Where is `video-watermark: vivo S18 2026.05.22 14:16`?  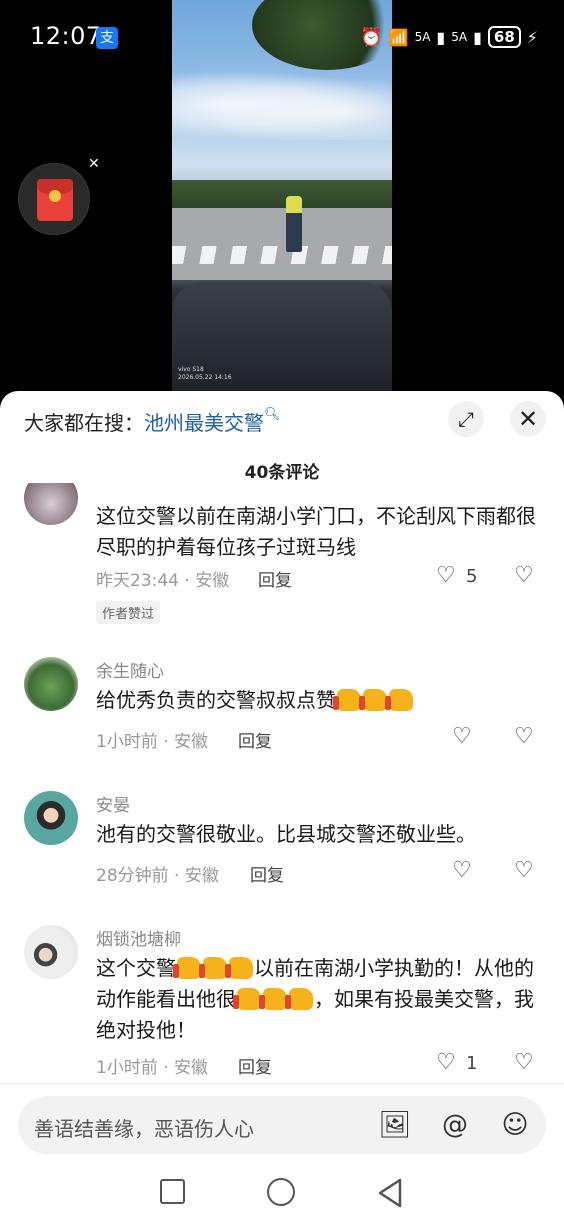
video-watermark: vivo S18 2026.05.22 14:16 is located at coordinates (205, 373).